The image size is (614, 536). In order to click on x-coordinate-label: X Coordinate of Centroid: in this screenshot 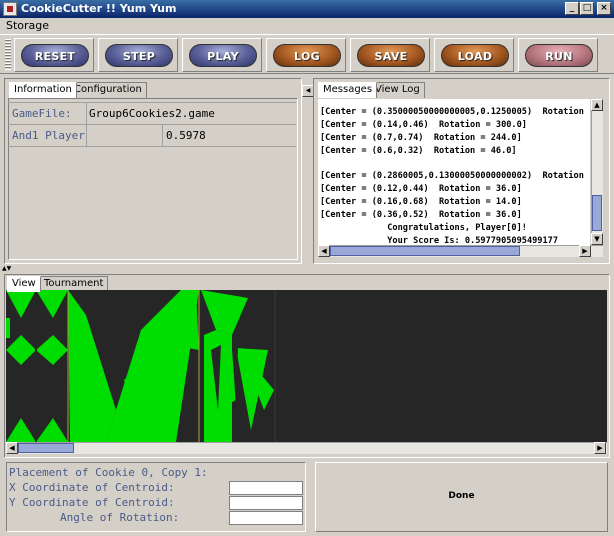, I will do `click(92, 487)`.